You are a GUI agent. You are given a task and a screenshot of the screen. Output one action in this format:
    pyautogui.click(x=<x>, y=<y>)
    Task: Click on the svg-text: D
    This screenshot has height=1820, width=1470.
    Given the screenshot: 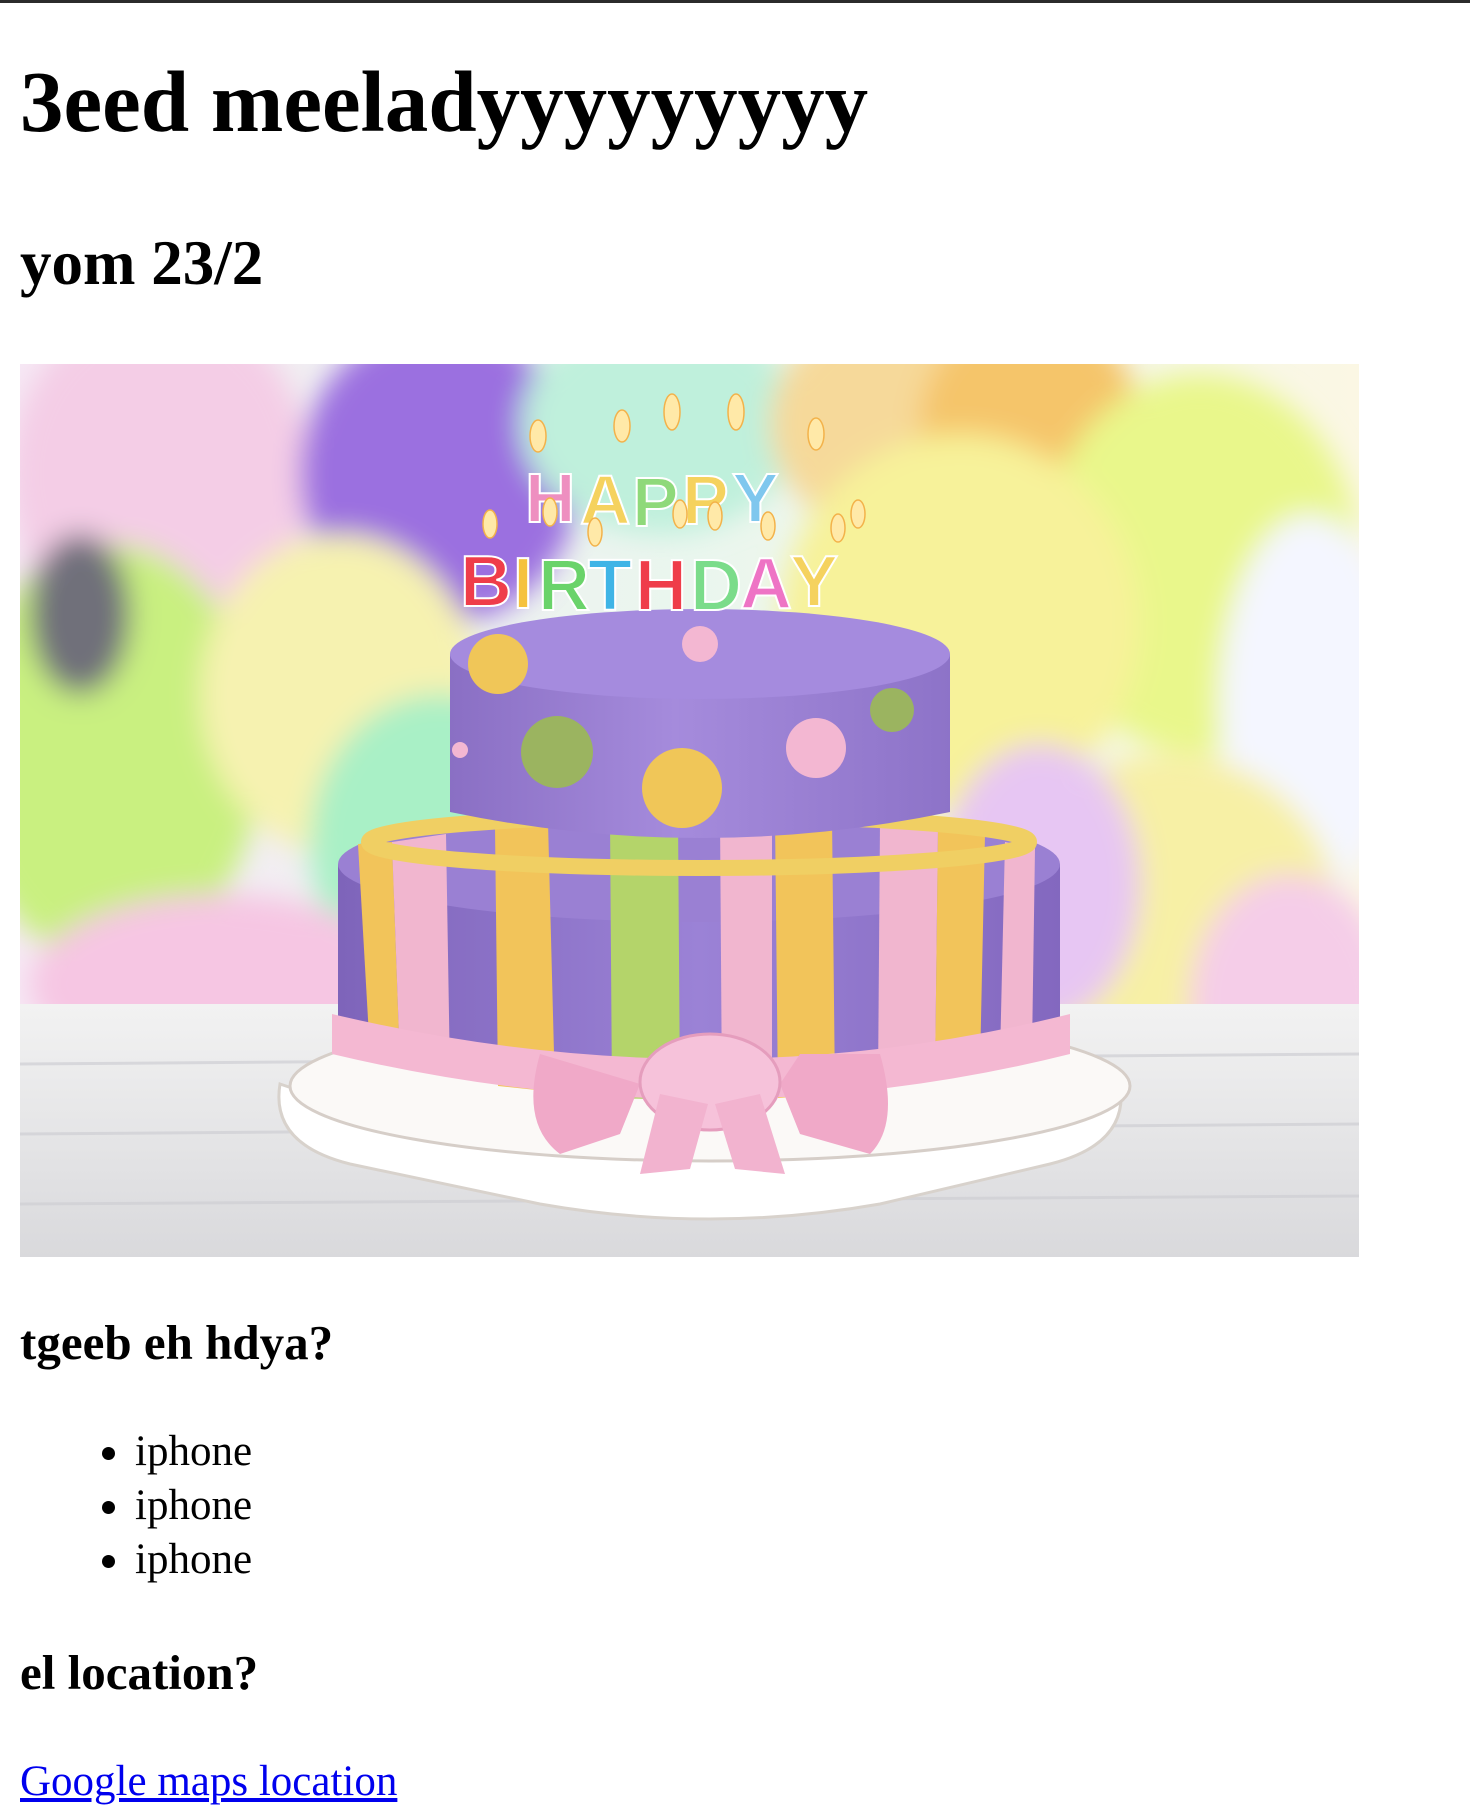 What is the action you would take?
    pyautogui.click(x=716, y=586)
    